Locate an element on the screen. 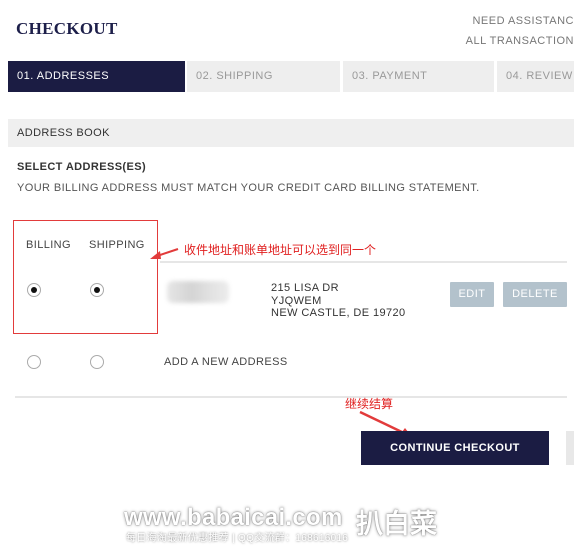 This screenshot has width=574, height=552. watermark-site: www.babaicai.com is located at coordinates (233, 517).